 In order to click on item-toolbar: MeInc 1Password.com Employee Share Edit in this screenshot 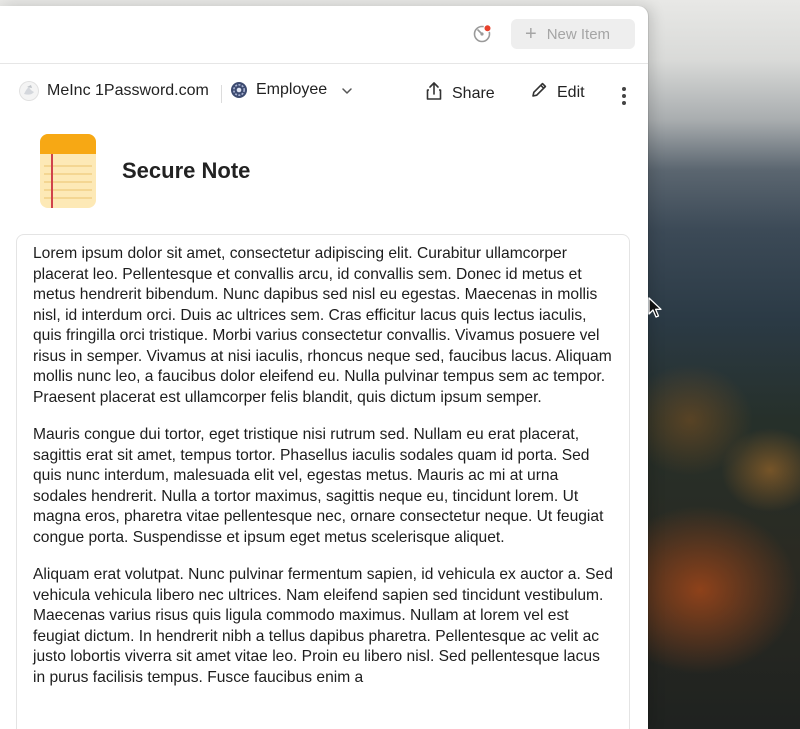, I will do `click(324, 92)`.